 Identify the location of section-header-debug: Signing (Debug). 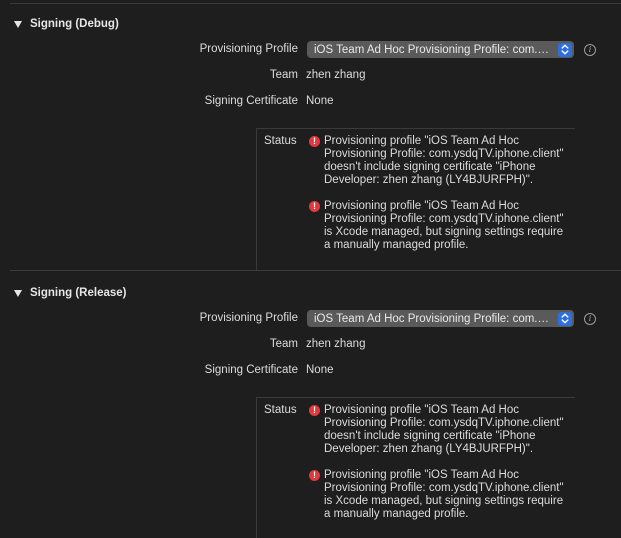
(66, 24).